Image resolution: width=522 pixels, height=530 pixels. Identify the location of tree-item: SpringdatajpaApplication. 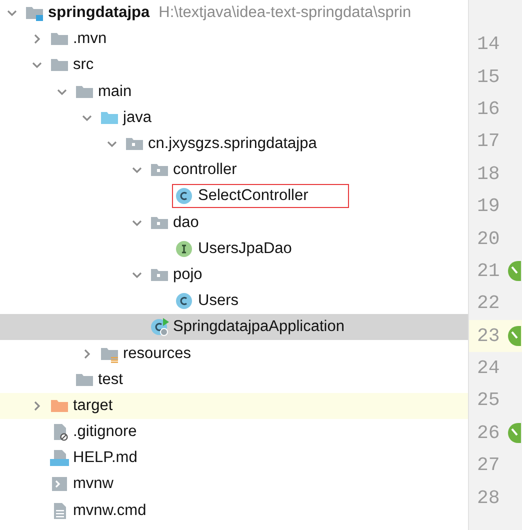
(258, 327).